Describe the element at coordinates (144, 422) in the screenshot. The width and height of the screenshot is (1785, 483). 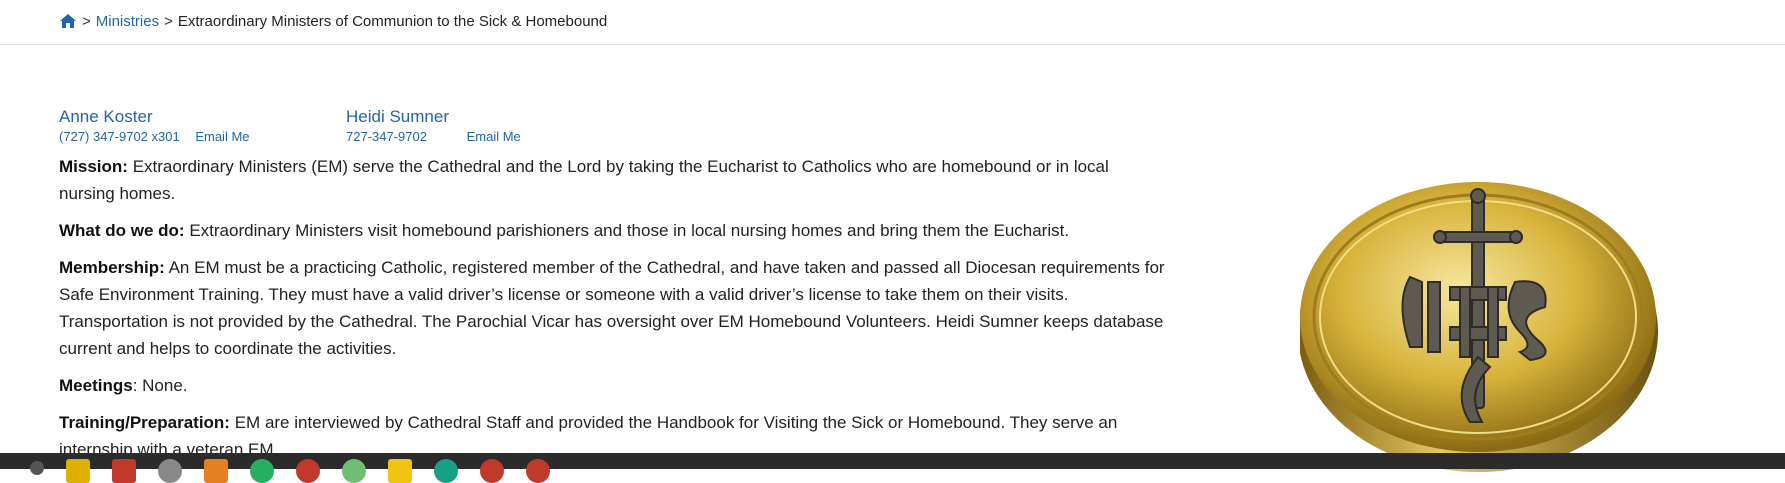
I see `training-label: Training/Preparation:` at that location.